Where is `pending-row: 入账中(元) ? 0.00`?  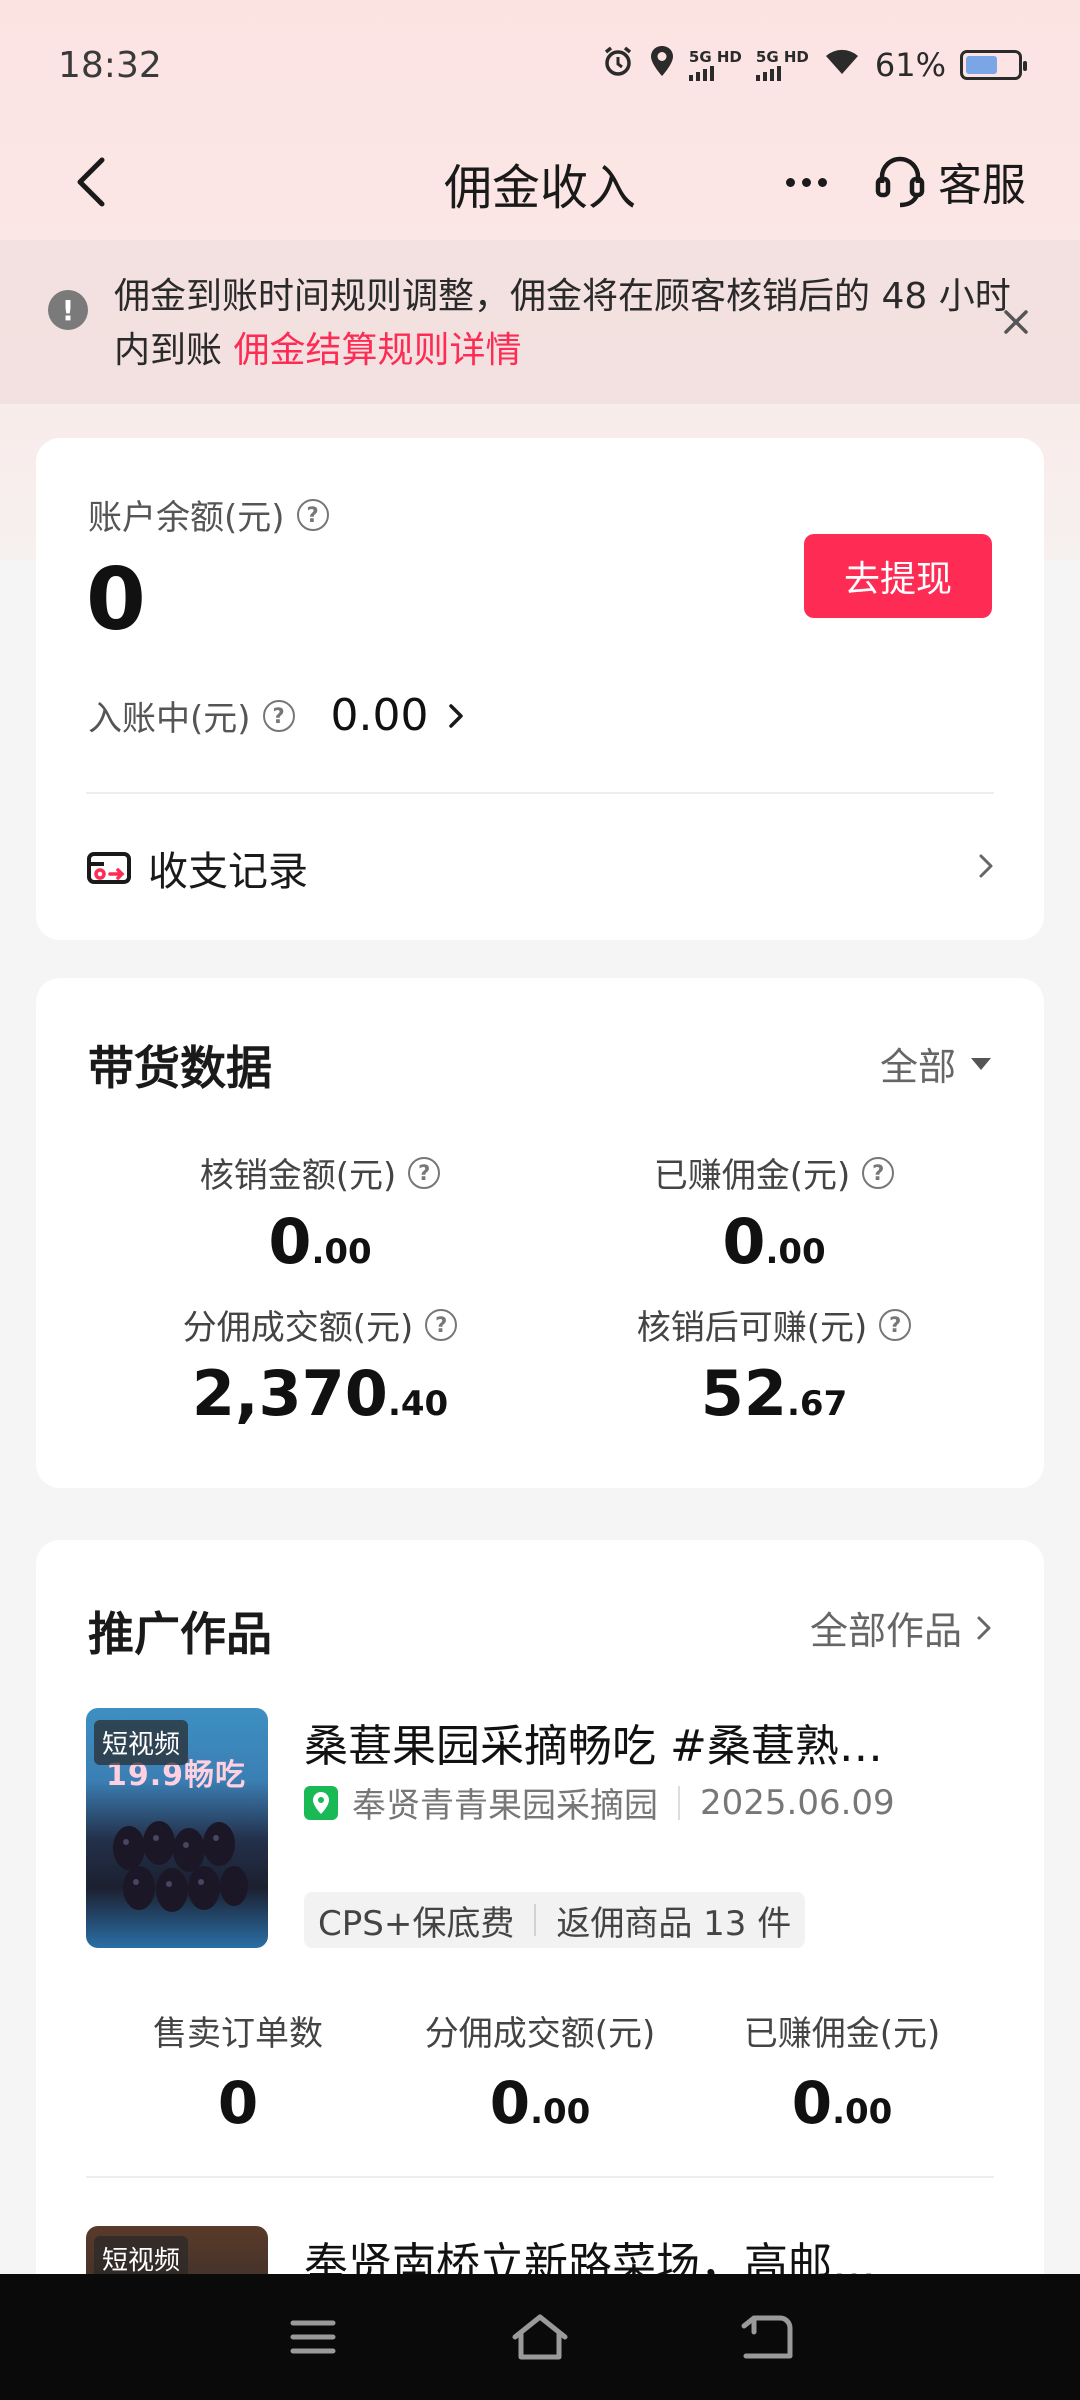 pending-row: 入账中(元) ? 0.00 is located at coordinates (276, 715).